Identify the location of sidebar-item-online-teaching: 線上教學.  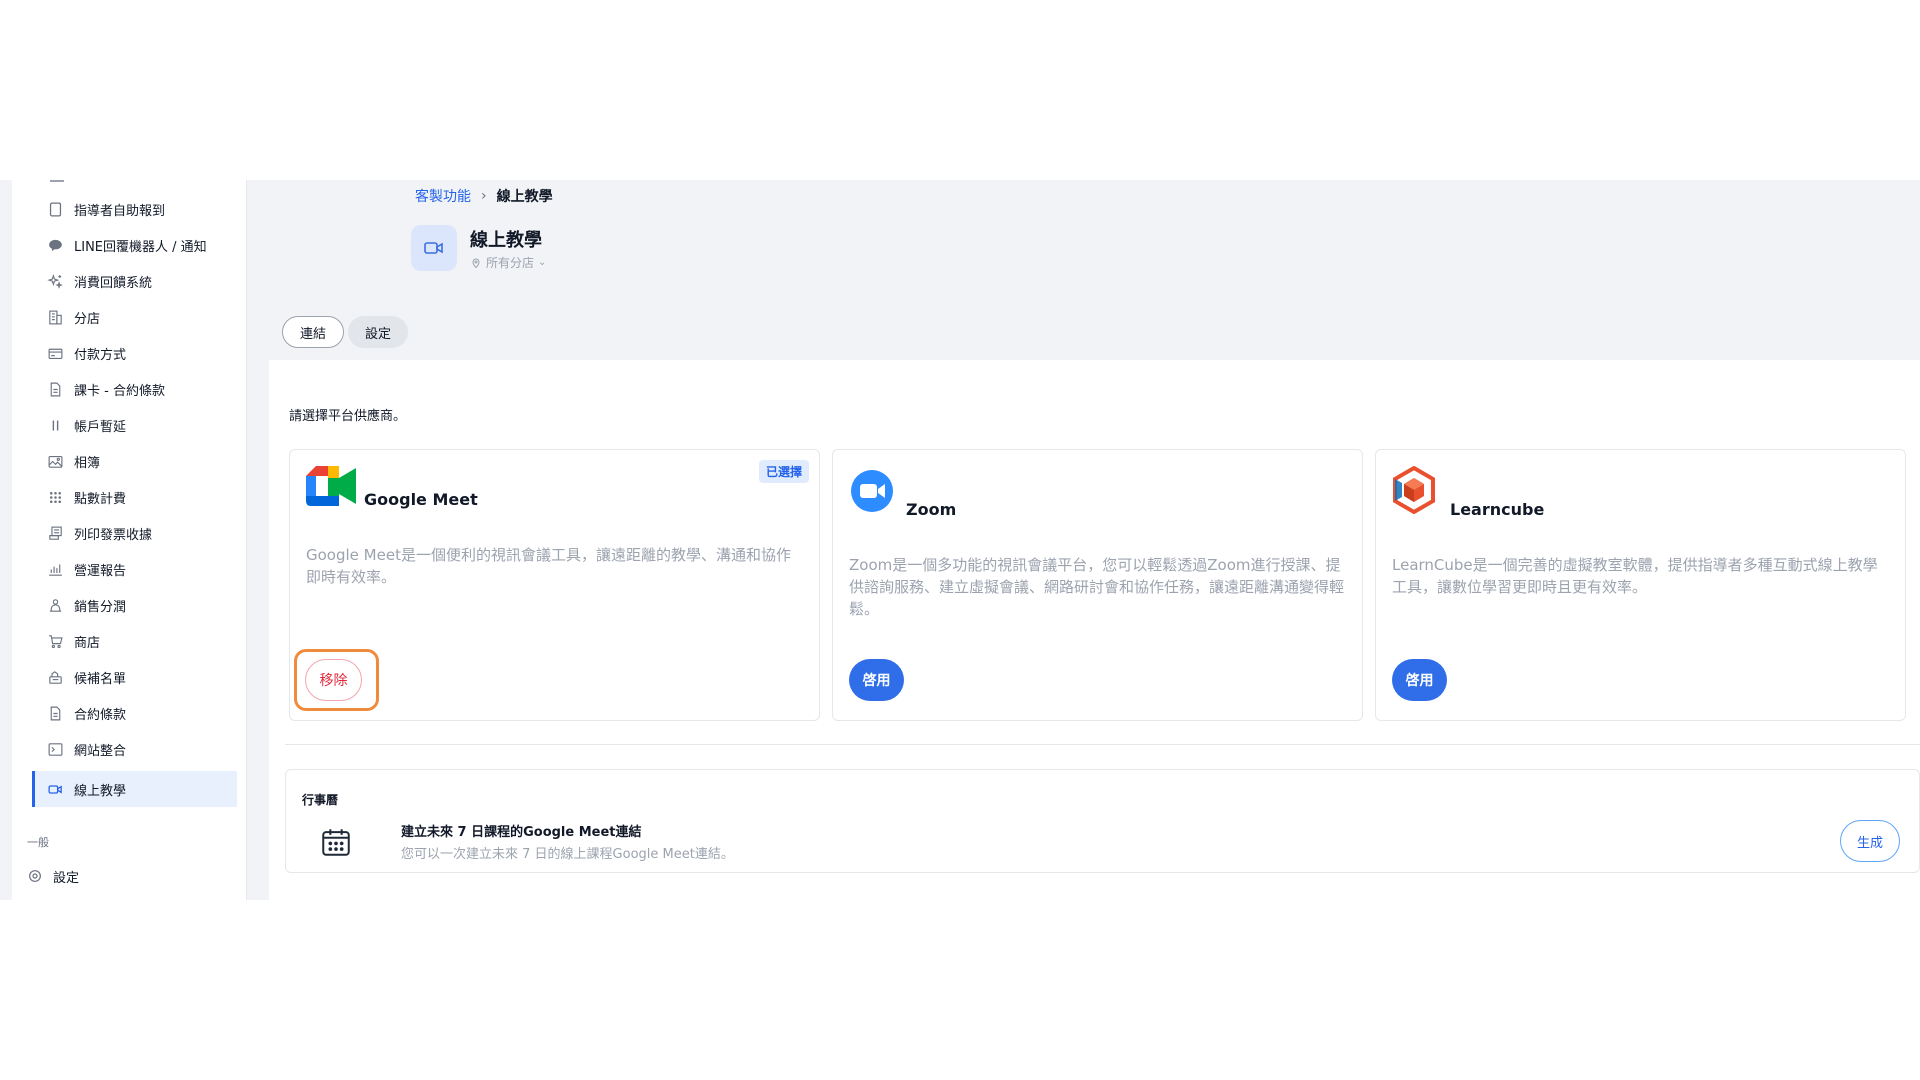
(134, 789).